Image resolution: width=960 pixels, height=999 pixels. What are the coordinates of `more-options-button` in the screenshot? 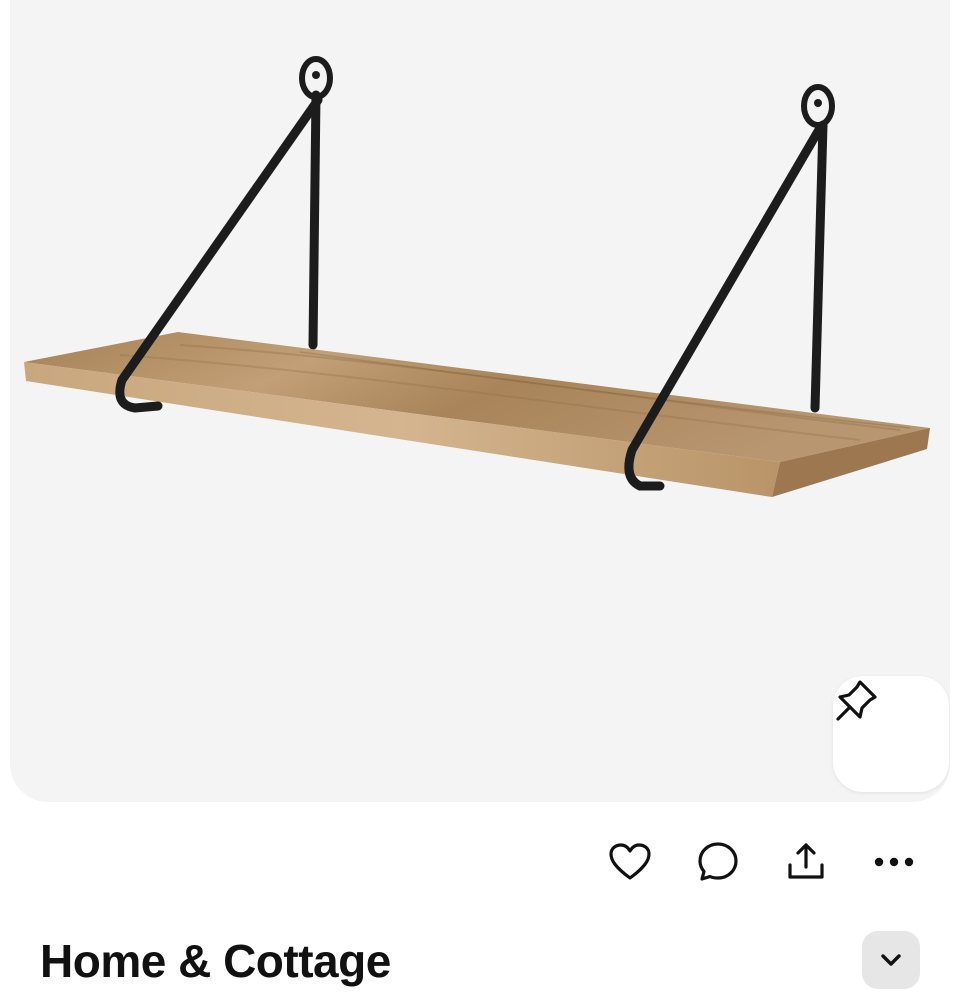 It's located at (894, 862).